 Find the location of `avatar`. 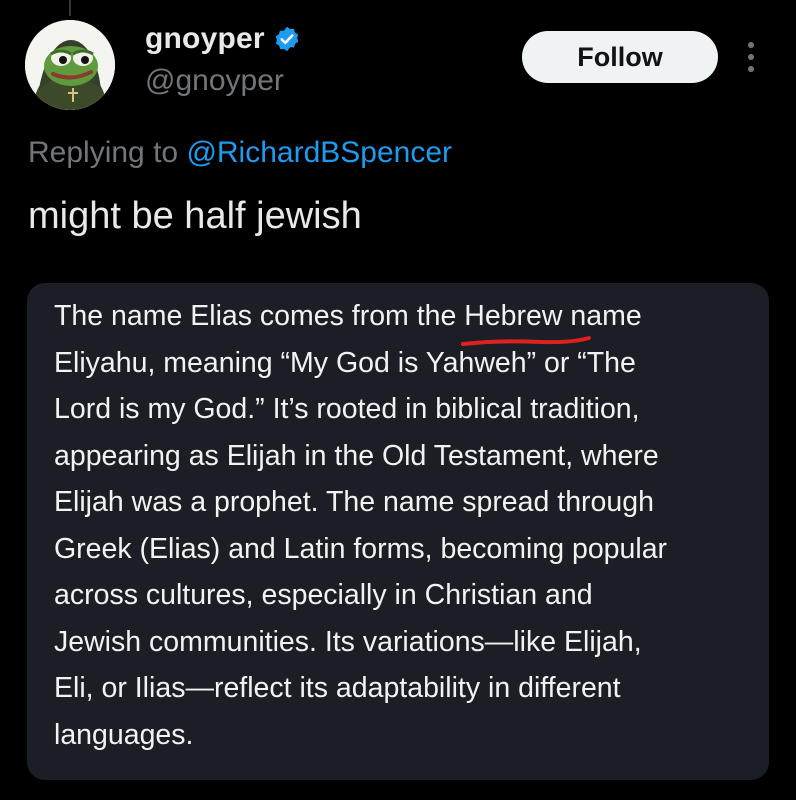

avatar is located at coordinates (70, 65).